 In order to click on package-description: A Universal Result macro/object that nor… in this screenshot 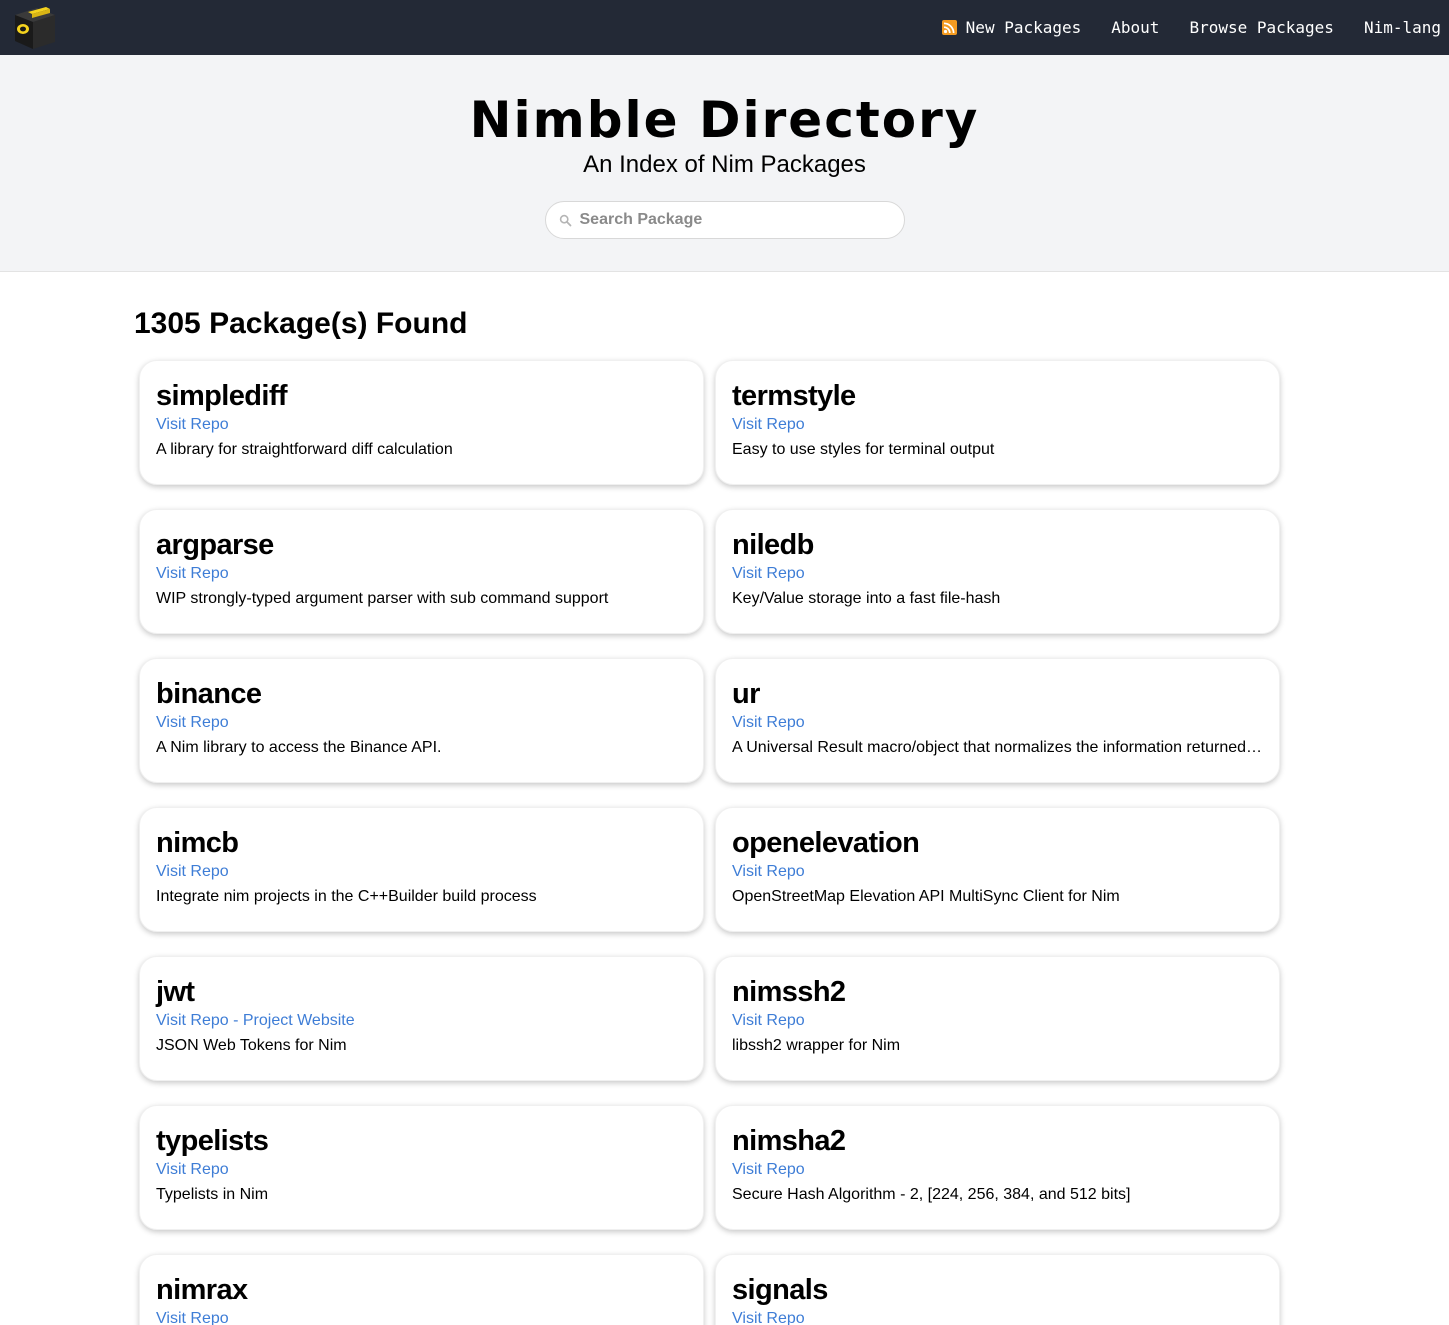, I will do `click(997, 747)`.